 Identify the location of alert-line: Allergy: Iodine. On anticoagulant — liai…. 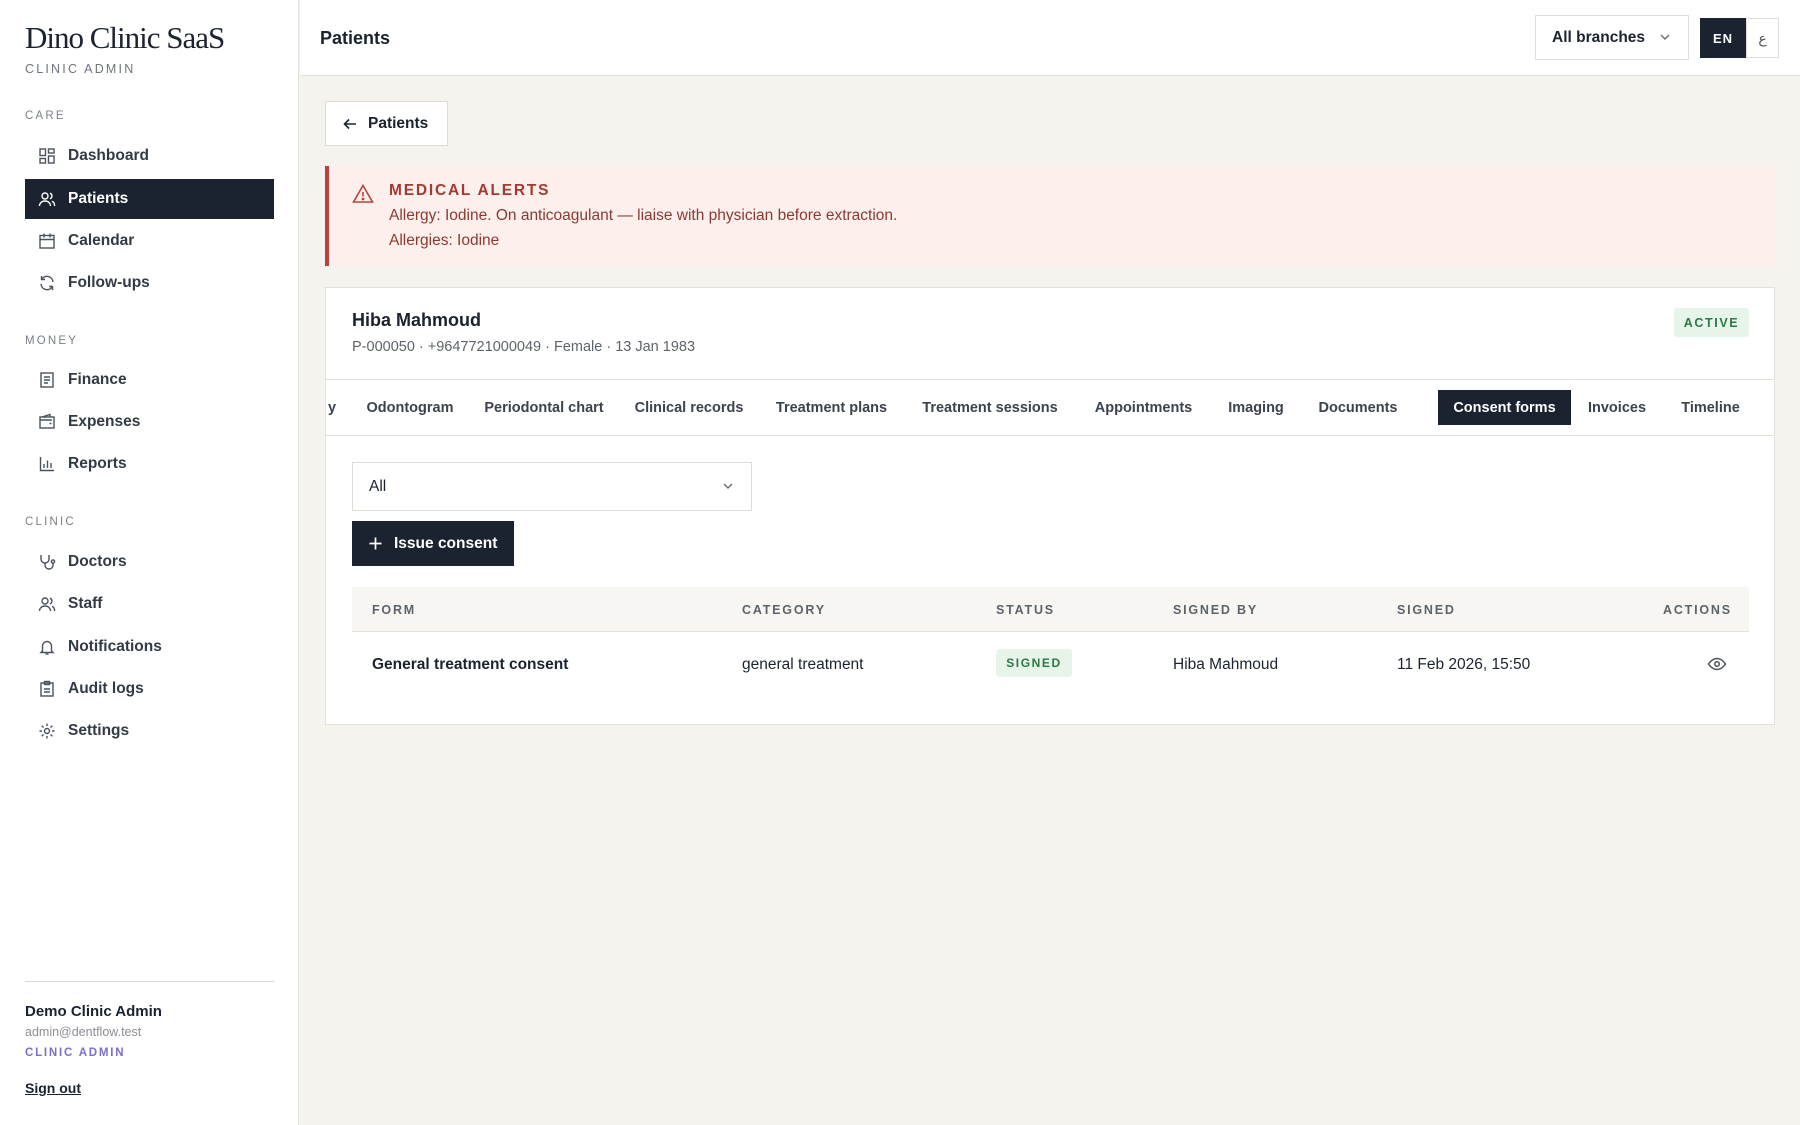
(643, 215).